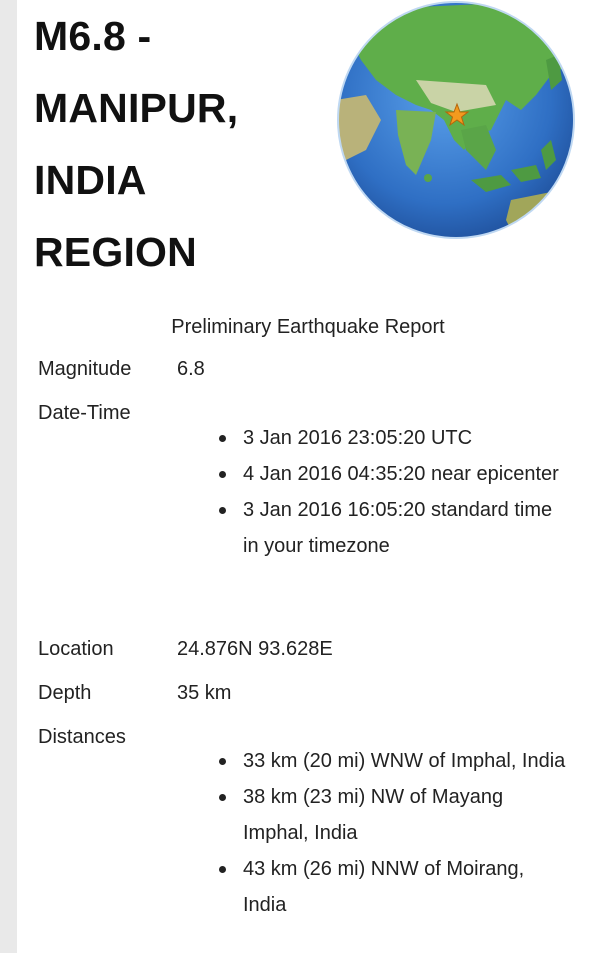 The image size is (600, 953). Describe the element at coordinates (204, 693) in the screenshot. I see `depth-value: 35 km` at that location.